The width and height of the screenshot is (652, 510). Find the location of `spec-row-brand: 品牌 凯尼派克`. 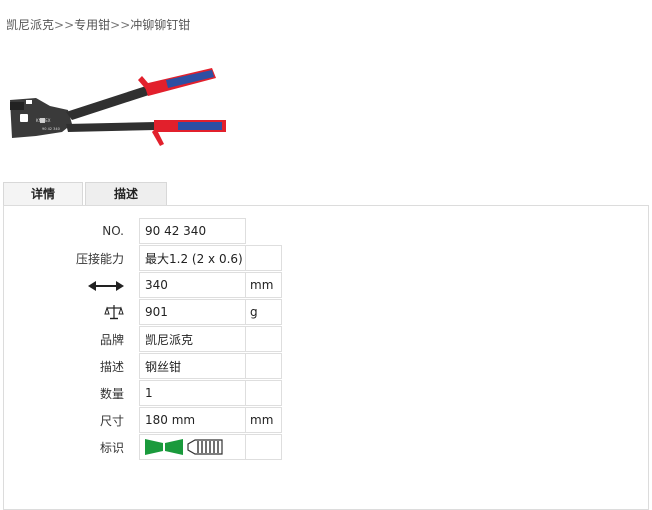

spec-row-brand: 品牌 凯尼派克 is located at coordinates (173, 339).